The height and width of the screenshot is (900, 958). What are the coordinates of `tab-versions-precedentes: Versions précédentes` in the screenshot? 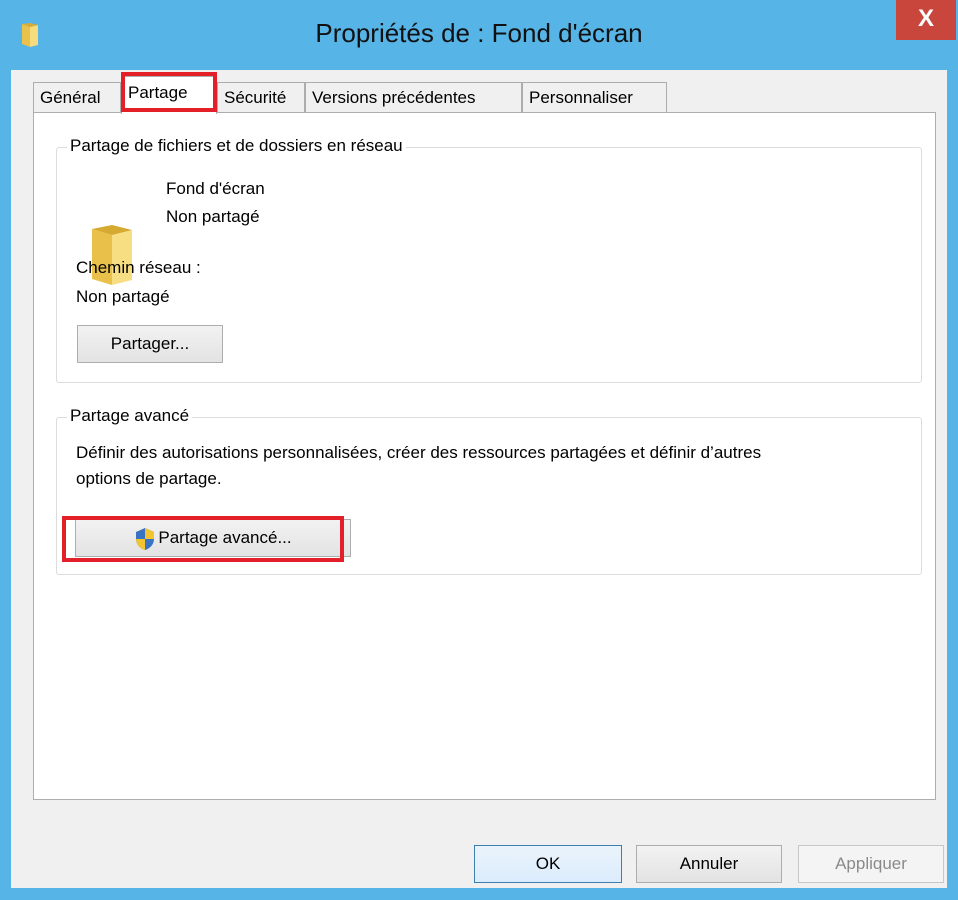 It's located at (413, 97).